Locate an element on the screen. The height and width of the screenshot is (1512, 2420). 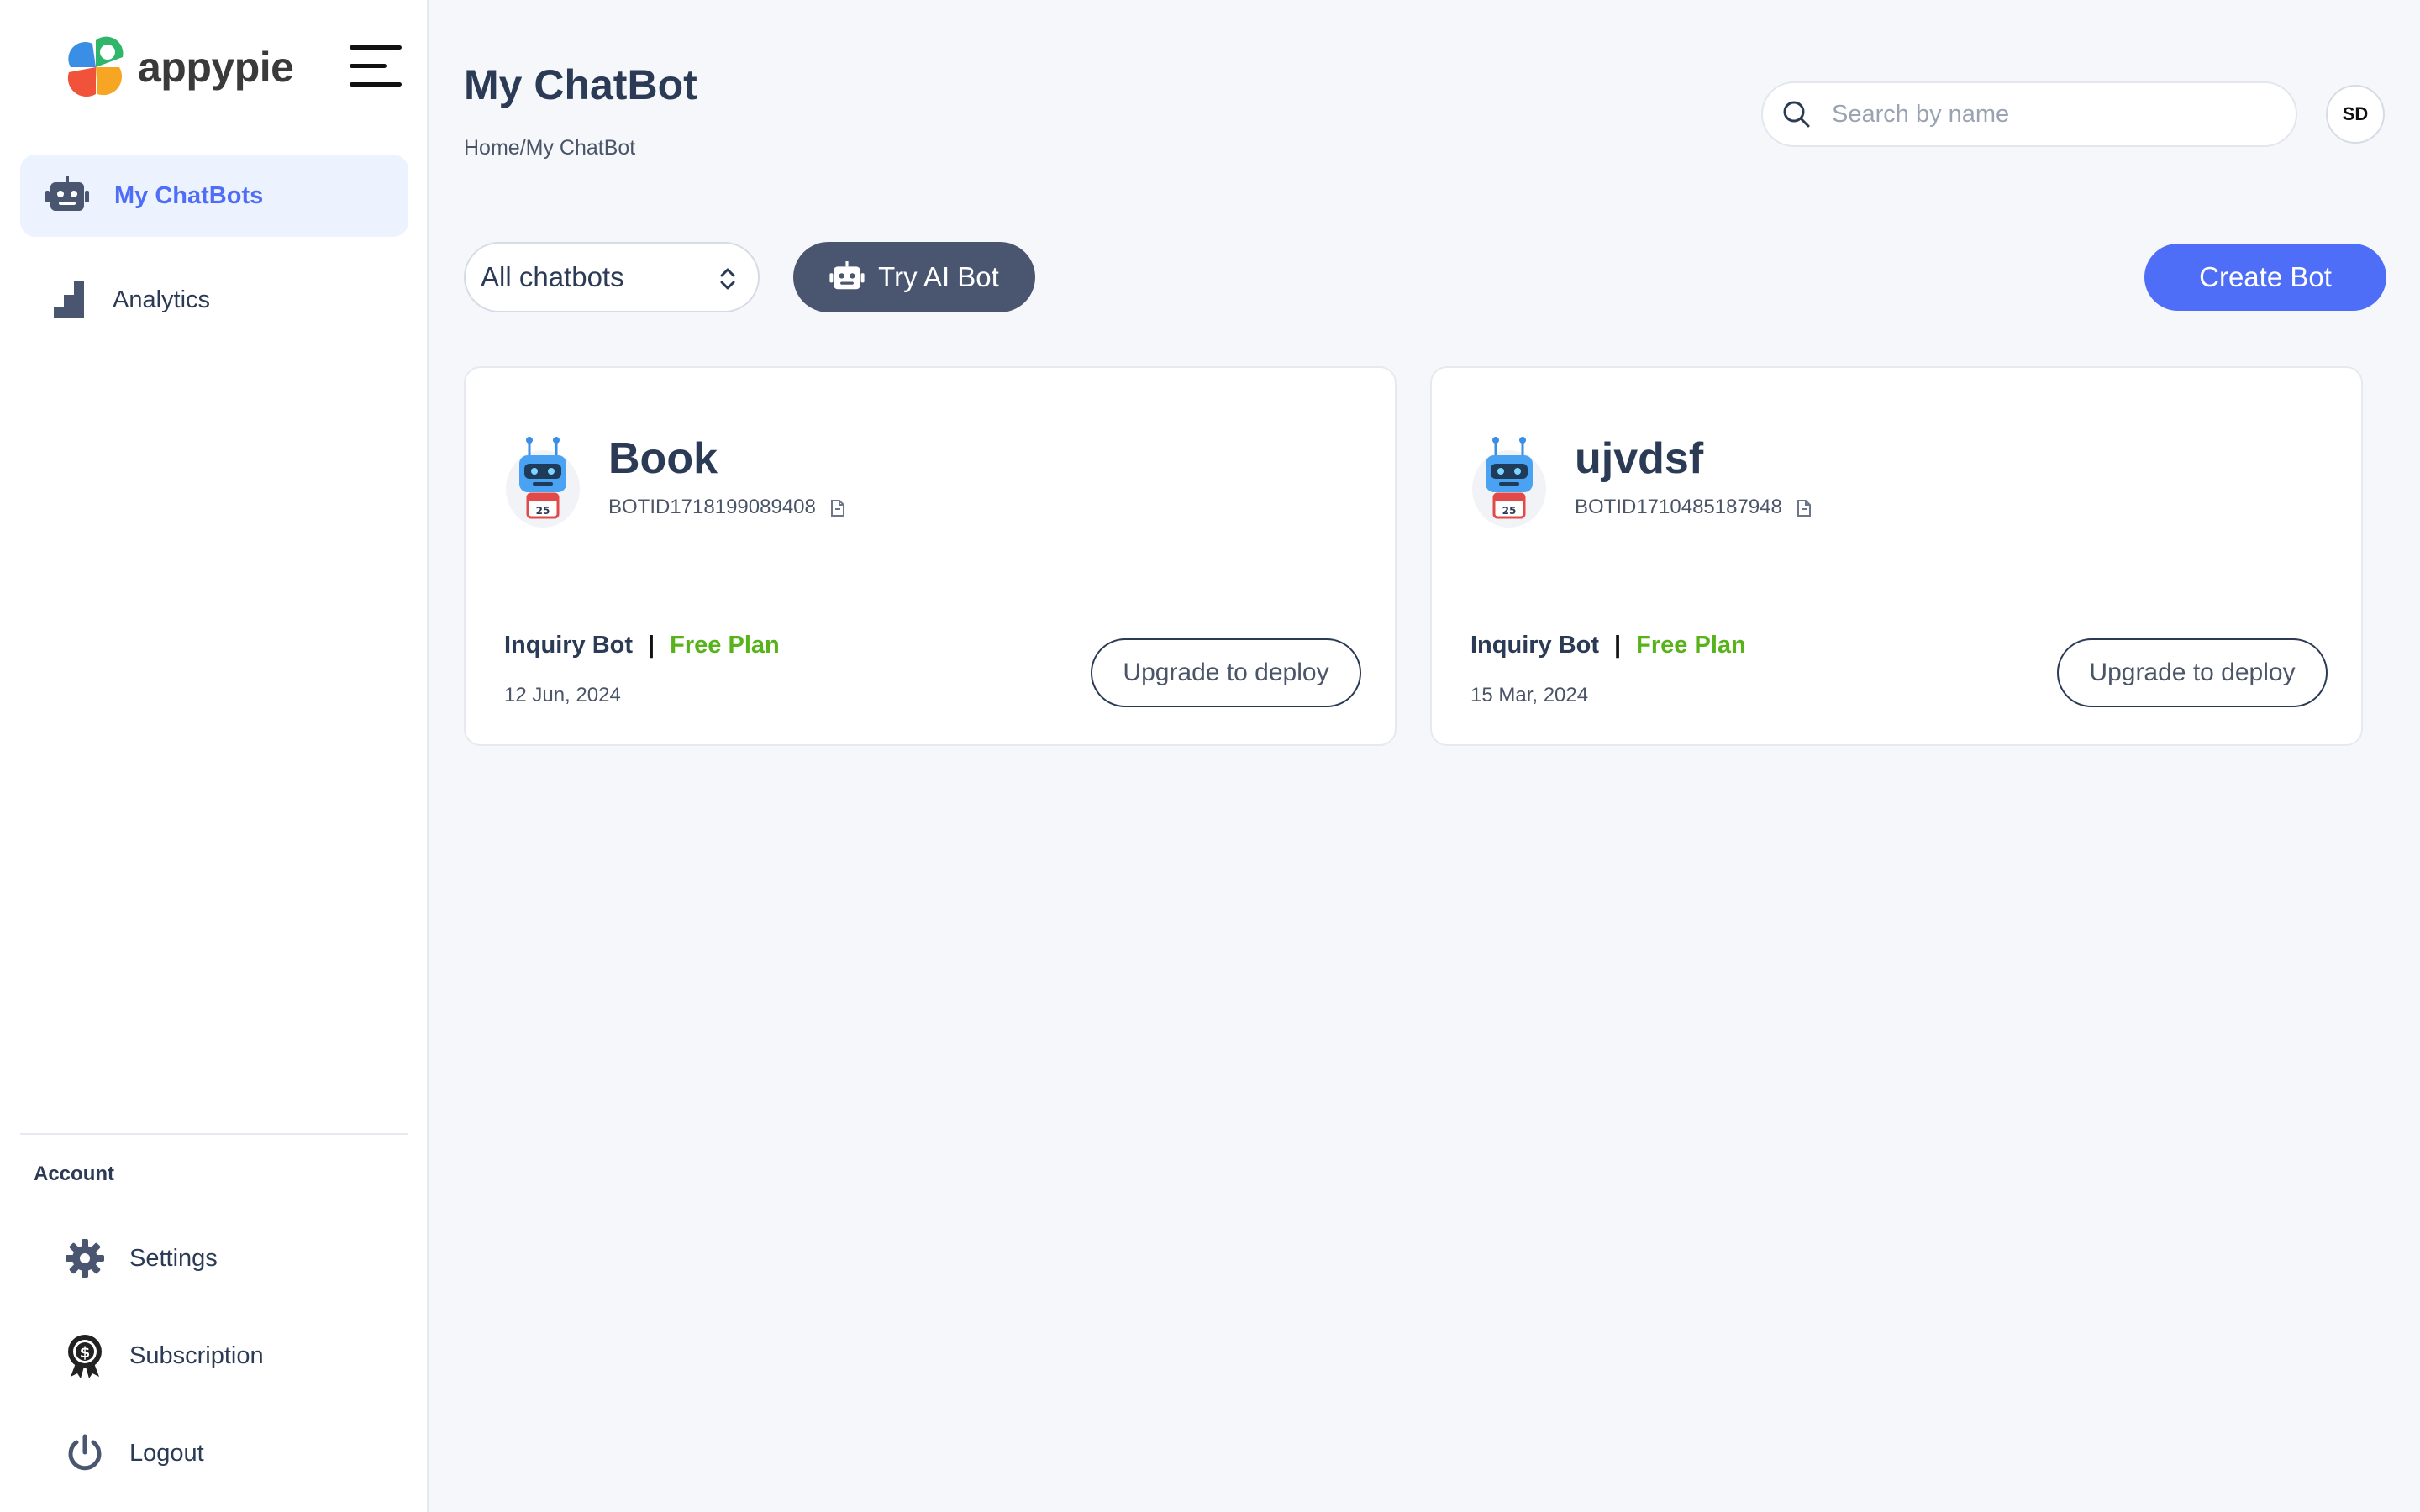
chatbot-filter-select: All chatbots is located at coordinates (612, 277).